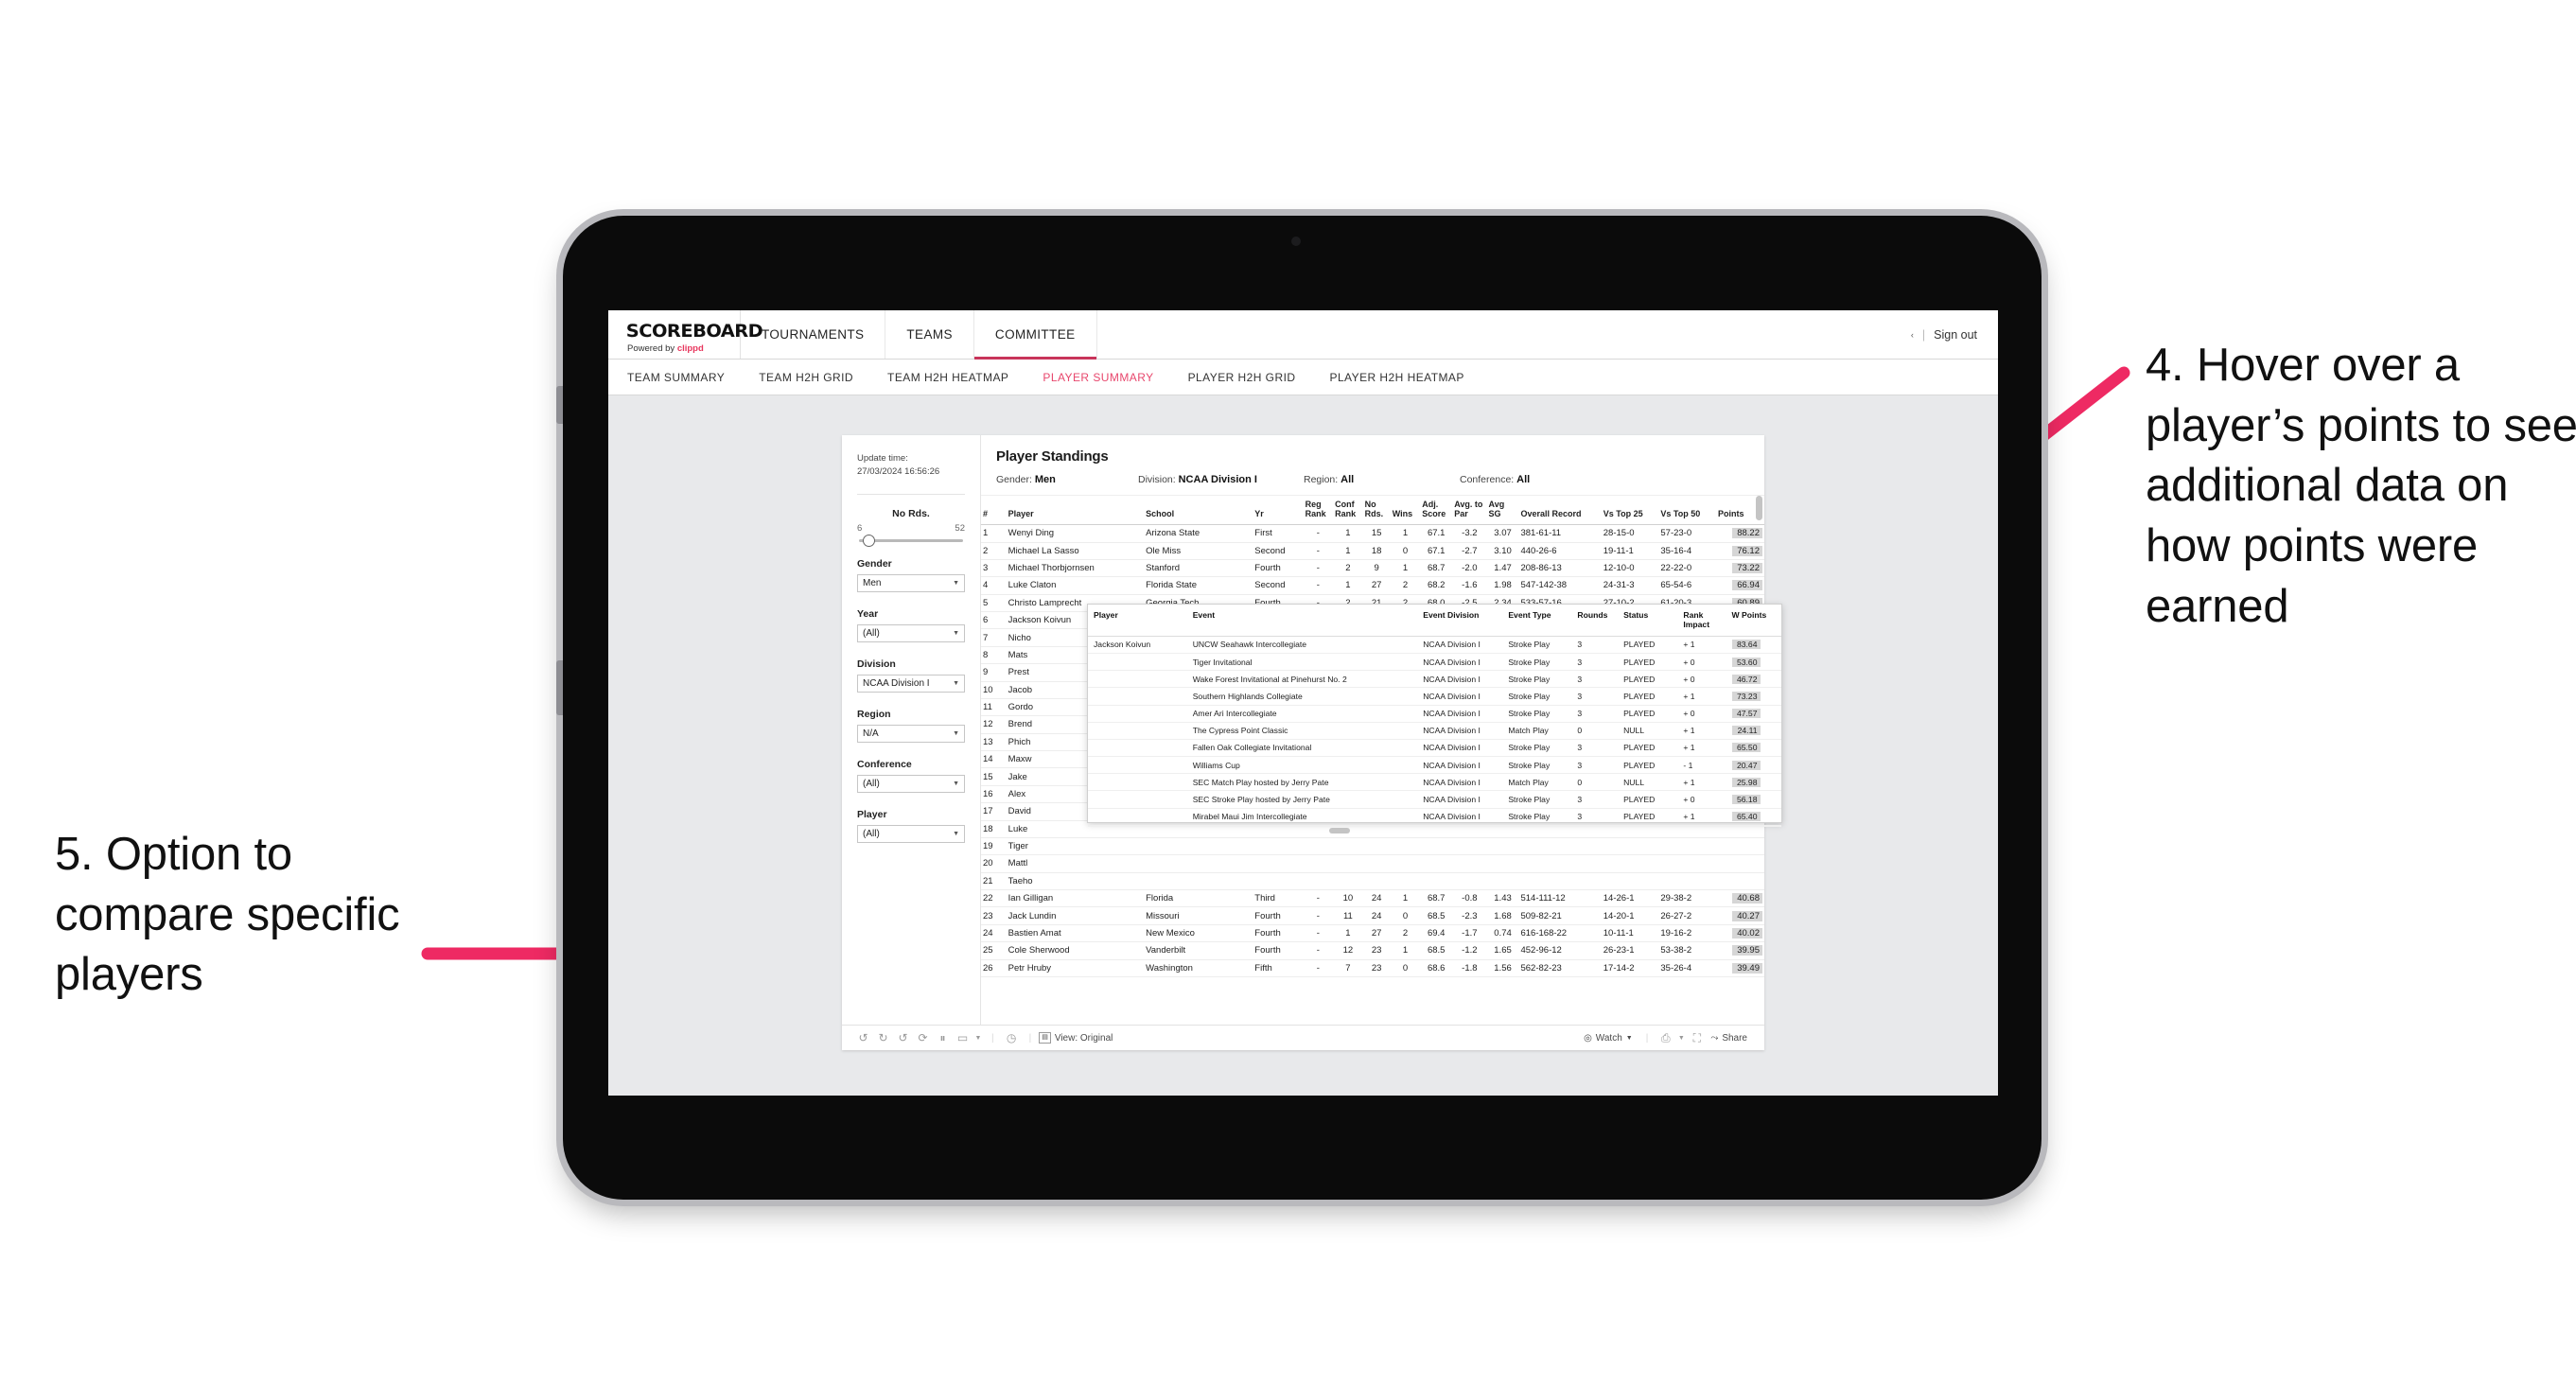 The height and width of the screenshot is (1386, 2576). I want to click on avg-sg-cell, so click(1503, 863).